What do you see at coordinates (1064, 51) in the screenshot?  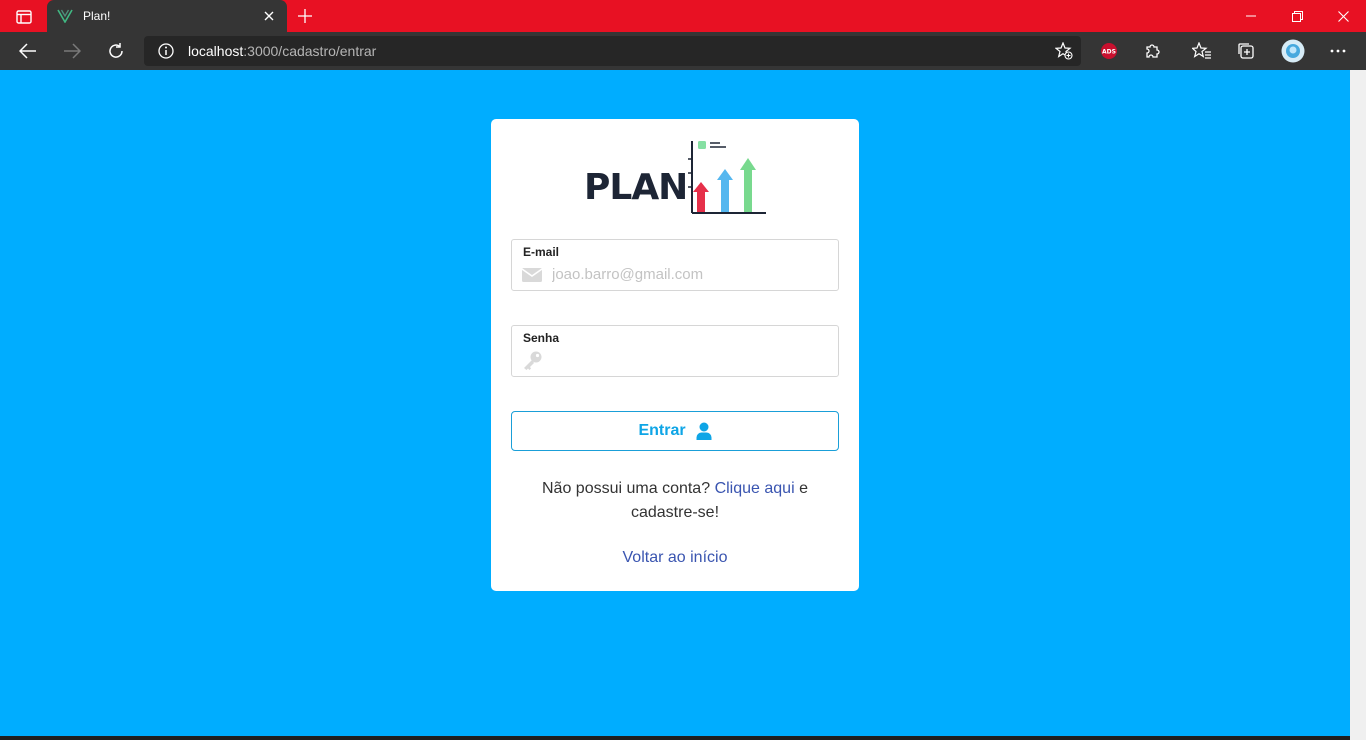 I see `add-favorite-icon` at bounding box center [1064, 51].